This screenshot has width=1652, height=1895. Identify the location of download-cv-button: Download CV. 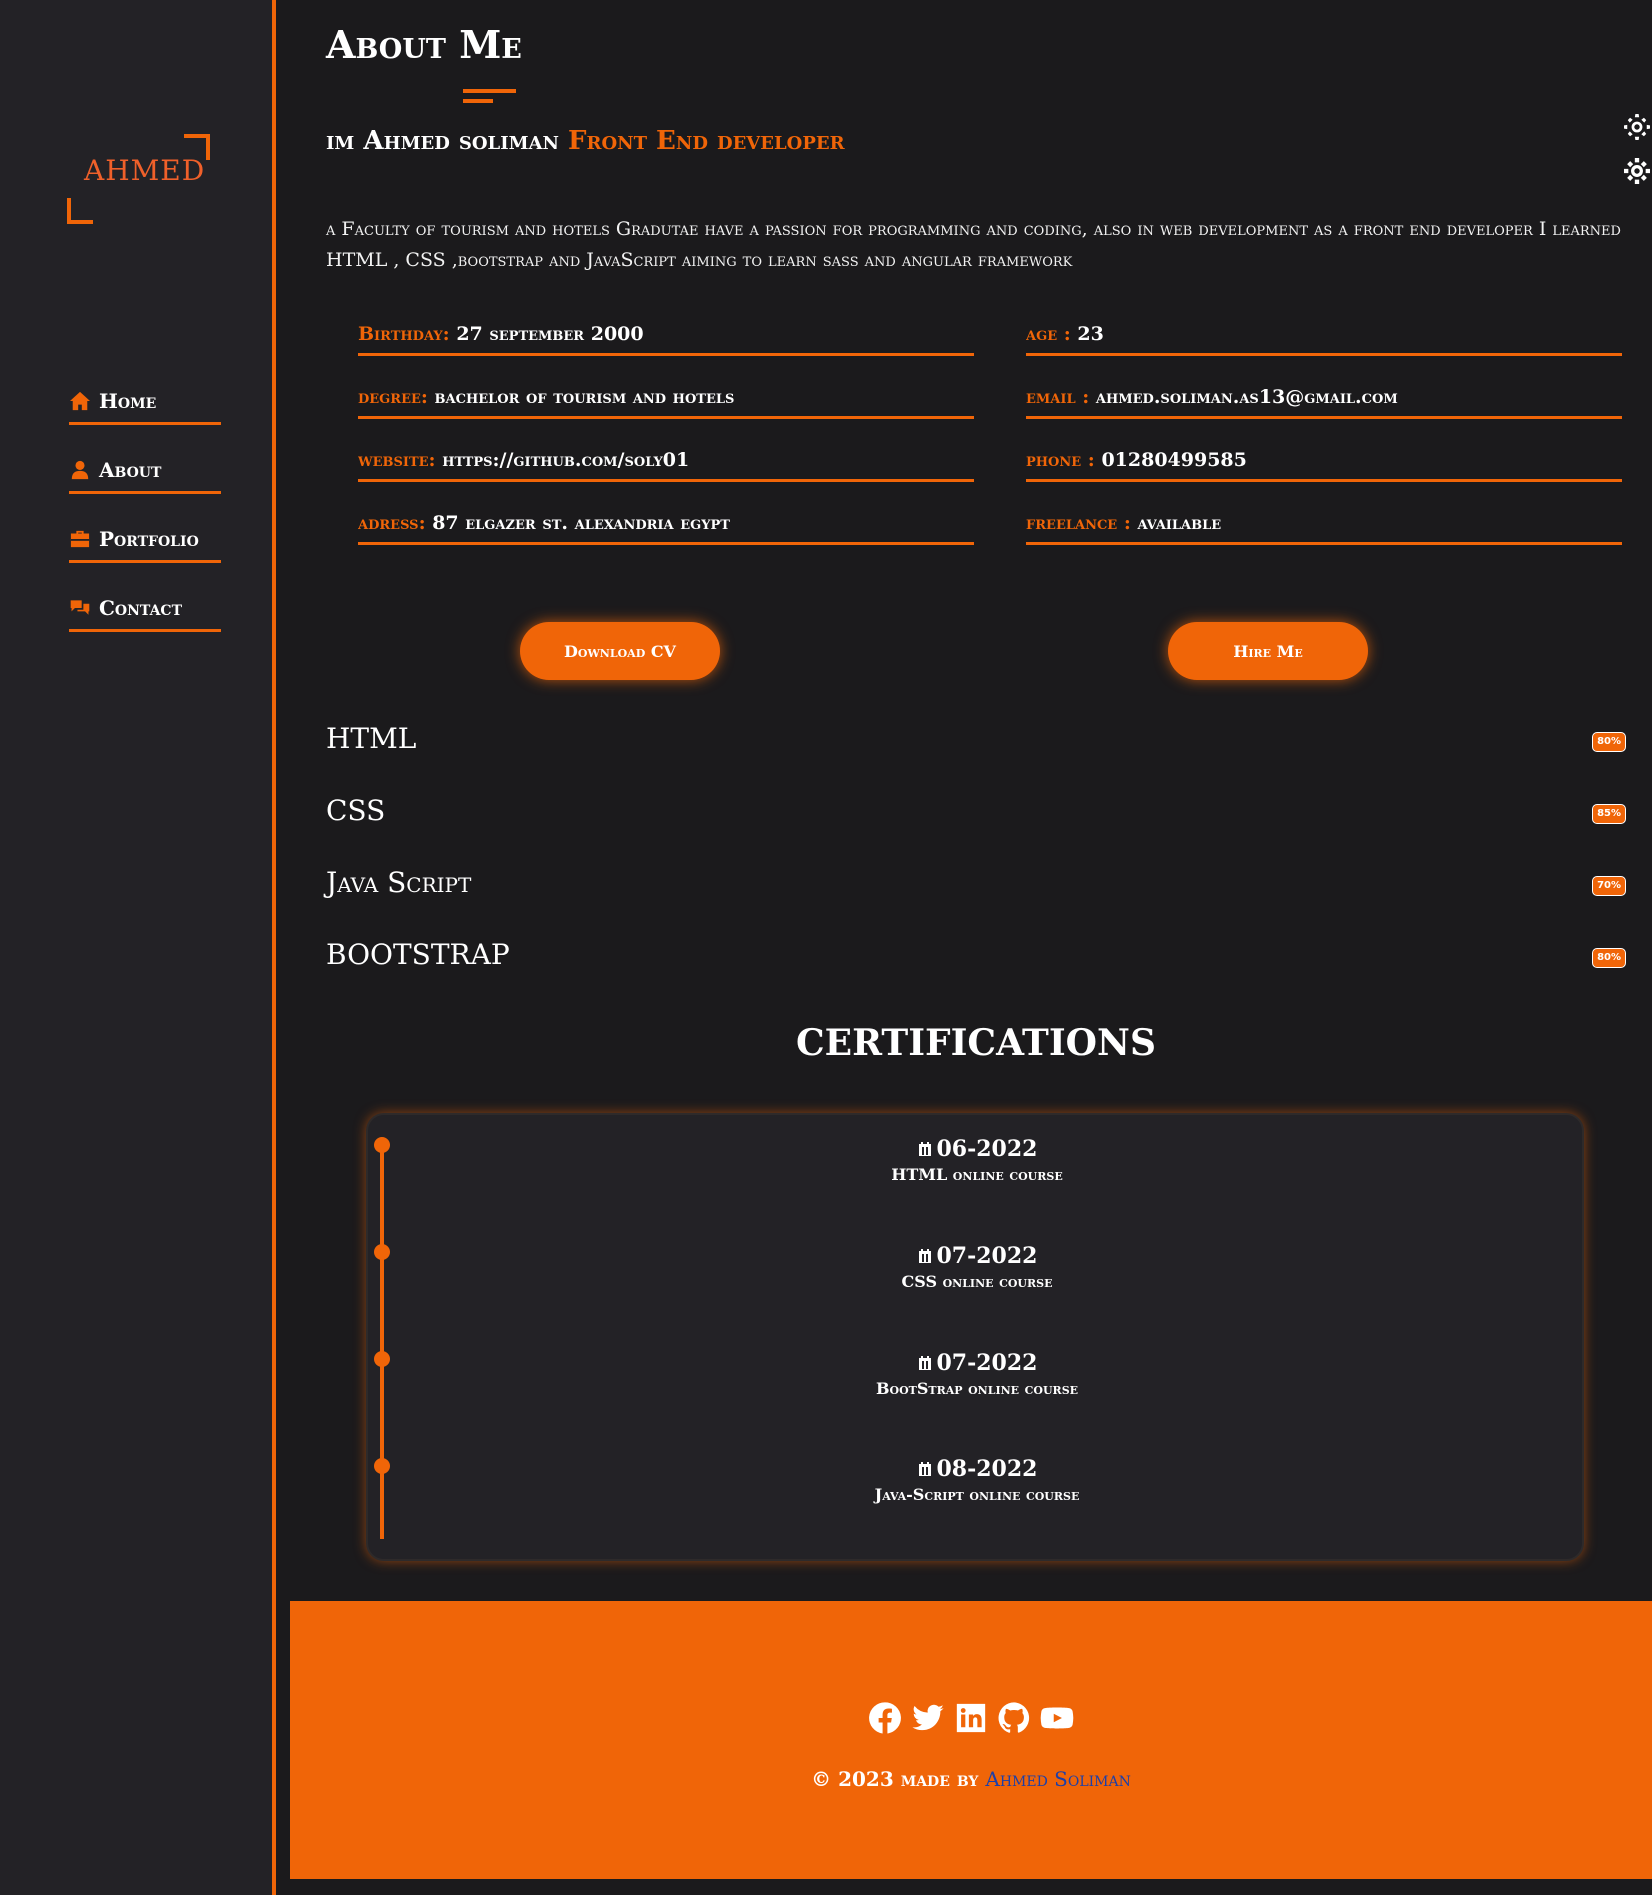
(620, 651).